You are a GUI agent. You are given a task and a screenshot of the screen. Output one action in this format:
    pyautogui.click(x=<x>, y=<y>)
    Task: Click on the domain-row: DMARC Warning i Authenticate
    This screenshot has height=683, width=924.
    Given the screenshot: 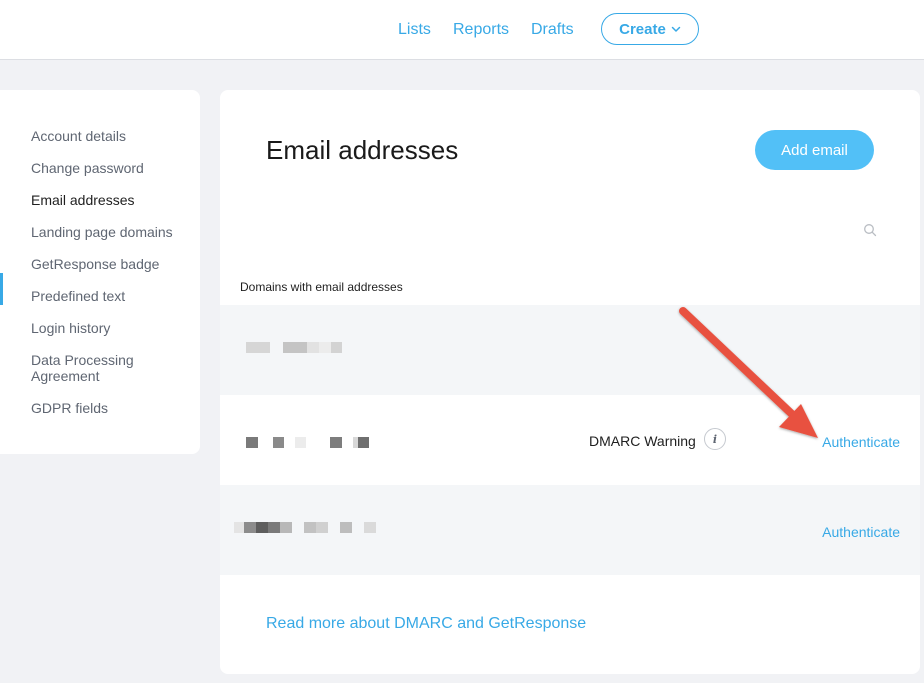 What is the action you would take?
    pyautogui.click(x=570, y=440)
    